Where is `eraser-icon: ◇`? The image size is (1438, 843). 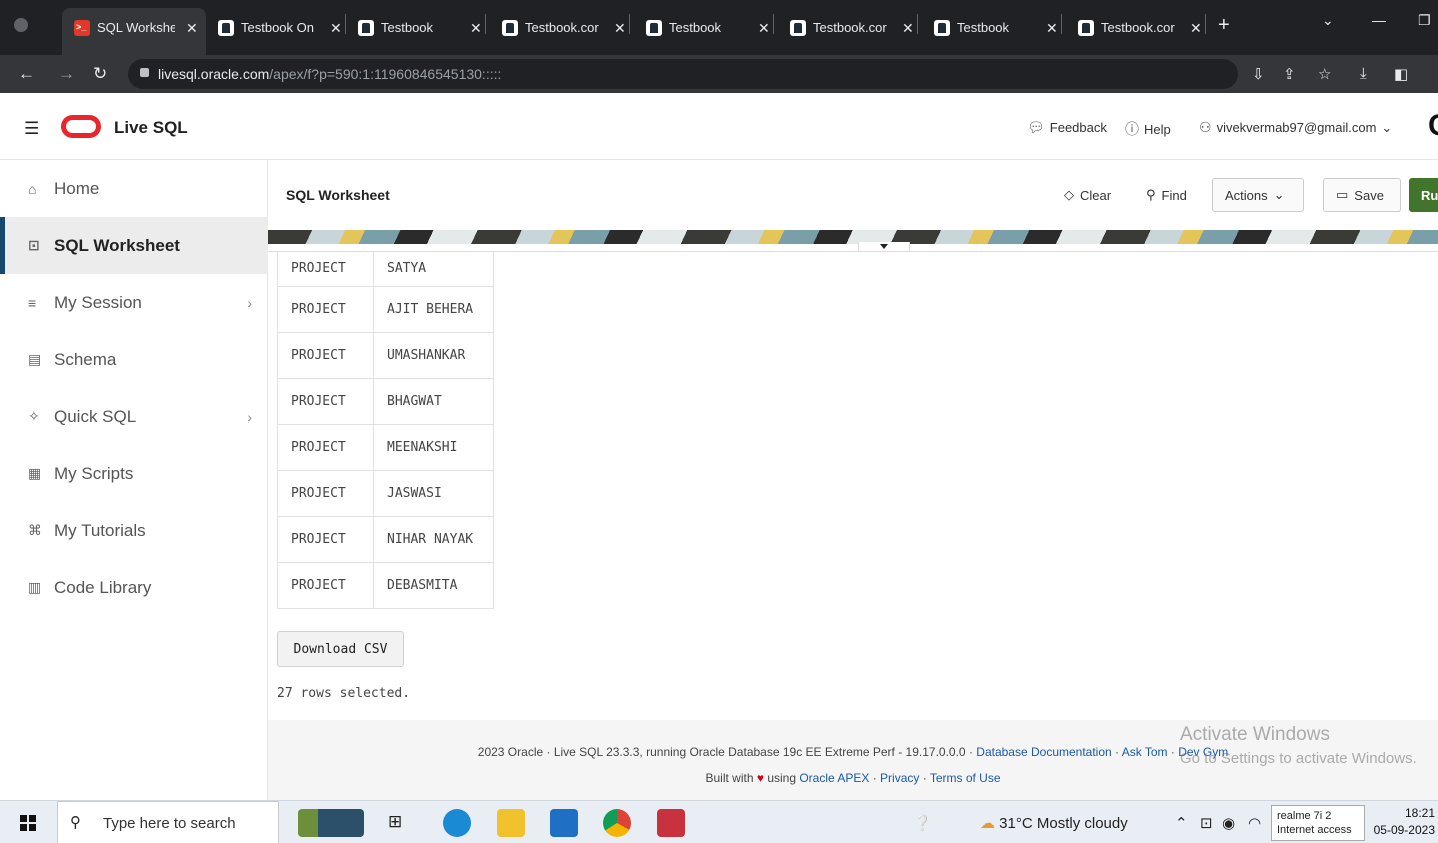
eraser-icon: ◇ is located at coordinates (1069, 194).